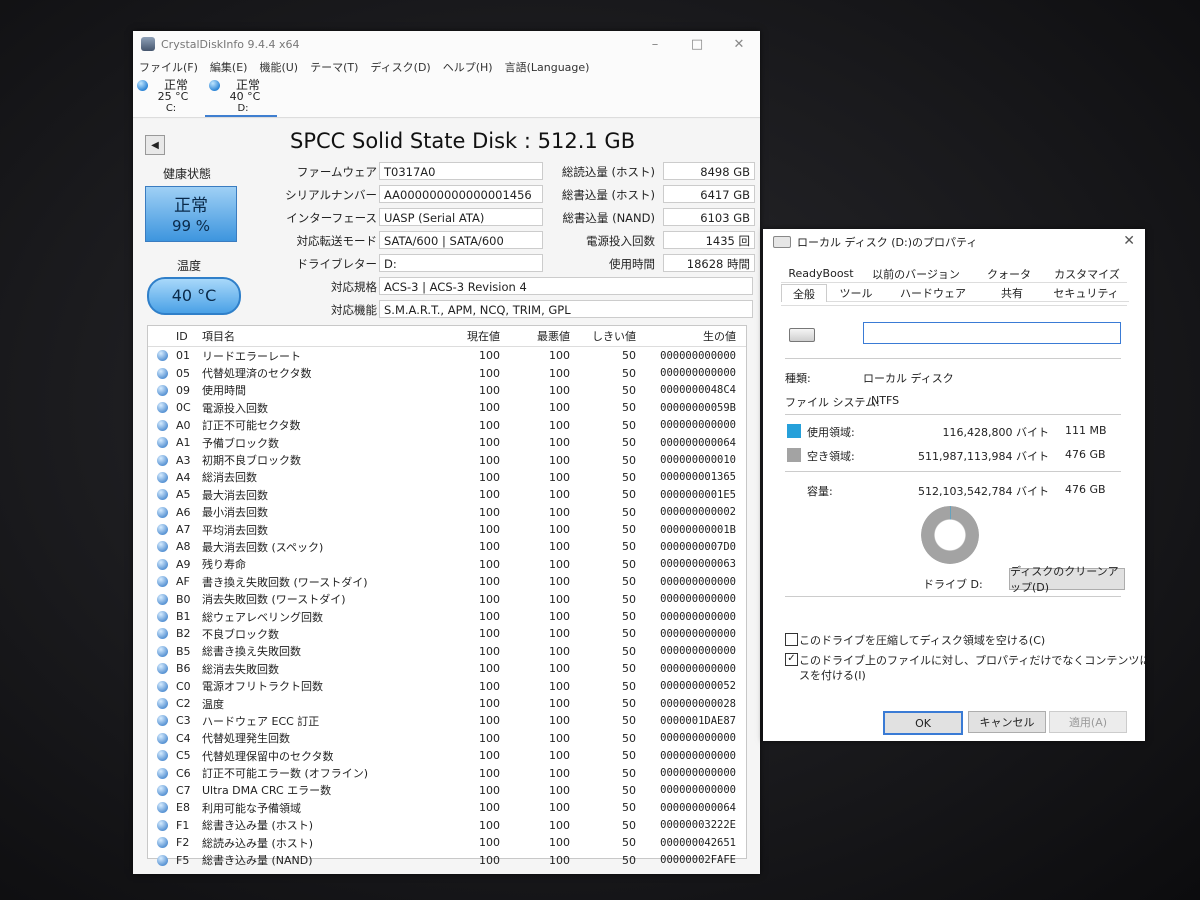 The height and width of the screenshot is (900, 1200). What do you see at coordinates (603, 336) in the screenshot?
I see `header-threshold: しきい値` at bounding box center [603, 336].